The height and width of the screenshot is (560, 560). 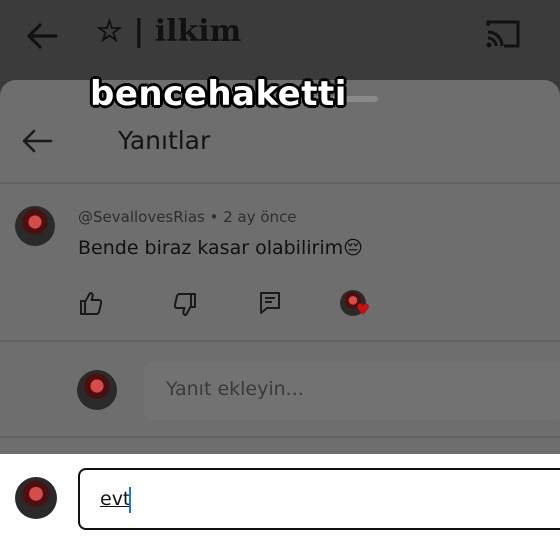 I want to click on sheet-title: Yanıtlar, so click(x=164, y=140).